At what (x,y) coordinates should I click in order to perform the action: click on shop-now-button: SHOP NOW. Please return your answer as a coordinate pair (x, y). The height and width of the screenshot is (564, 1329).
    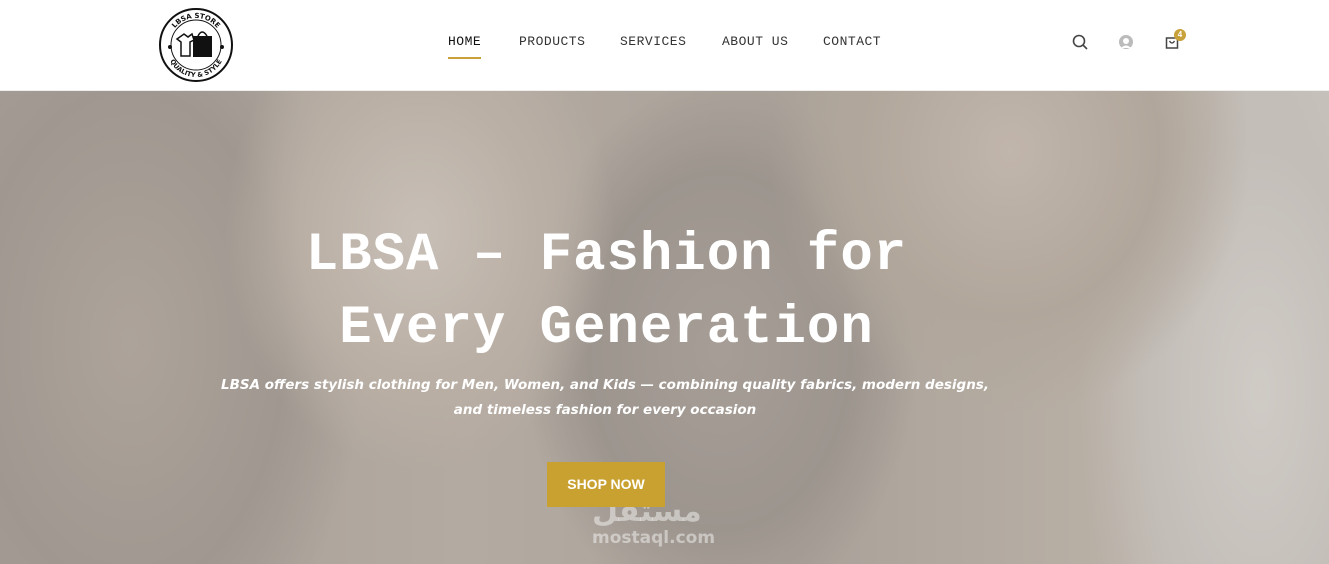
    Looking at the image, I should click on (606, 484).